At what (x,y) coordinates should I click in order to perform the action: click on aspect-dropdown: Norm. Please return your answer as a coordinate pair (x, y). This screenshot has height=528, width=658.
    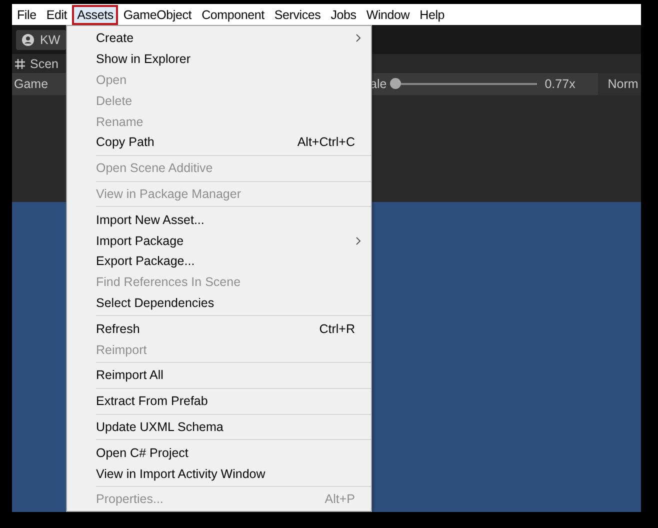
    Looking at the image, I should click on (619, 84).